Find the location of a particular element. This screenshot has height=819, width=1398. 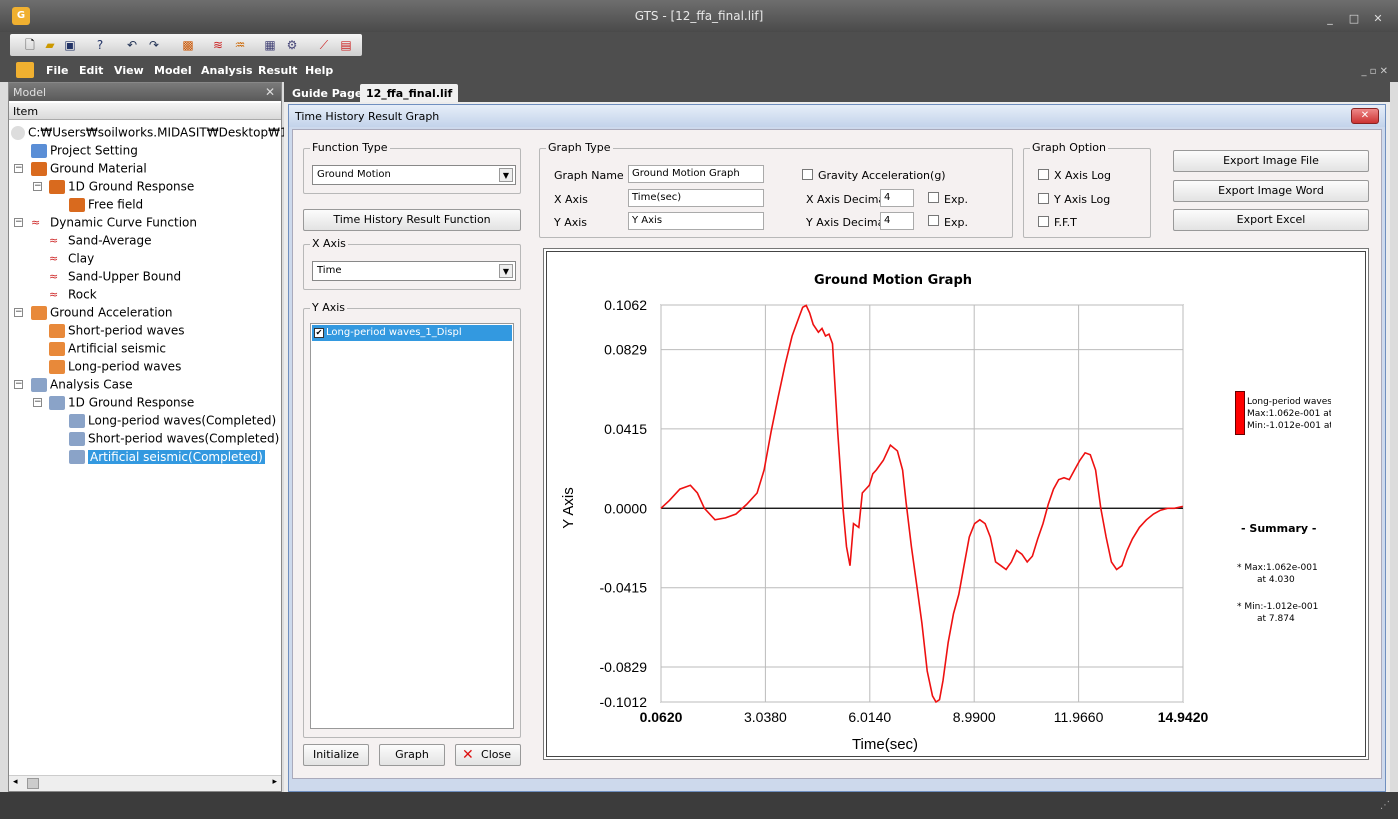

menu-view: View is located at coordinates (129, 70).